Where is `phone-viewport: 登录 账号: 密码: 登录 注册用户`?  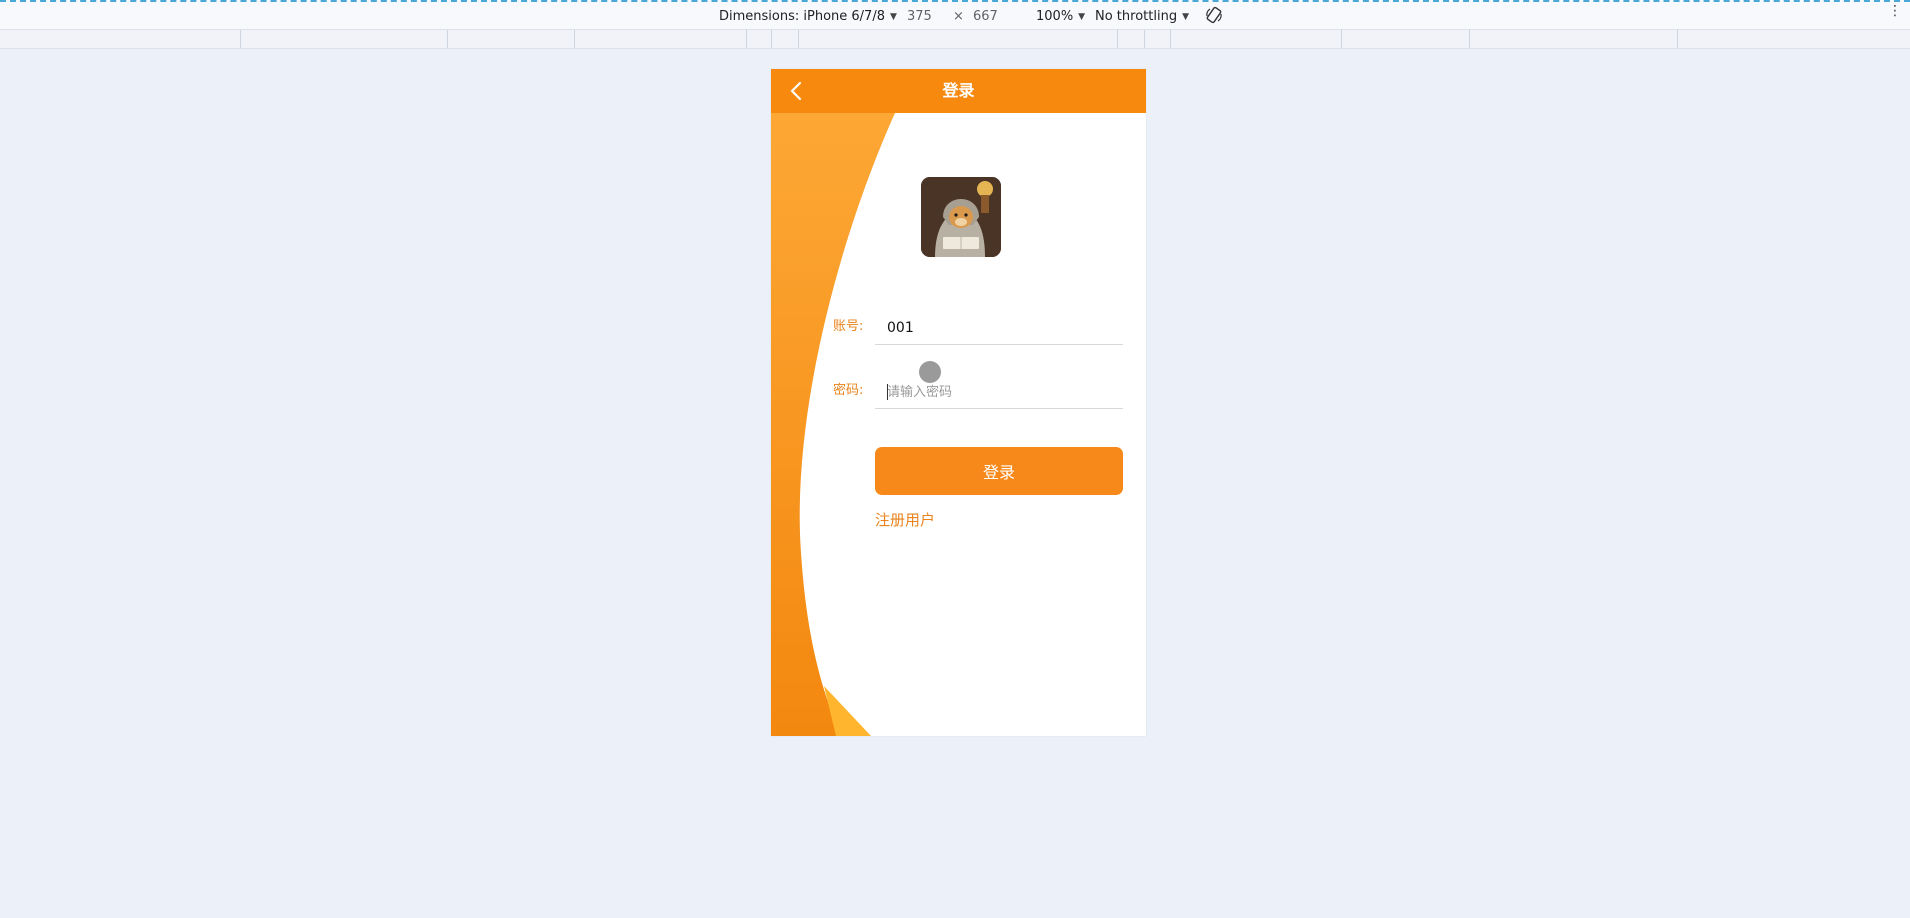 phone-viewport: 登录 账号: 密码: 登录 注册用户 is located at coordinates (958, 402).